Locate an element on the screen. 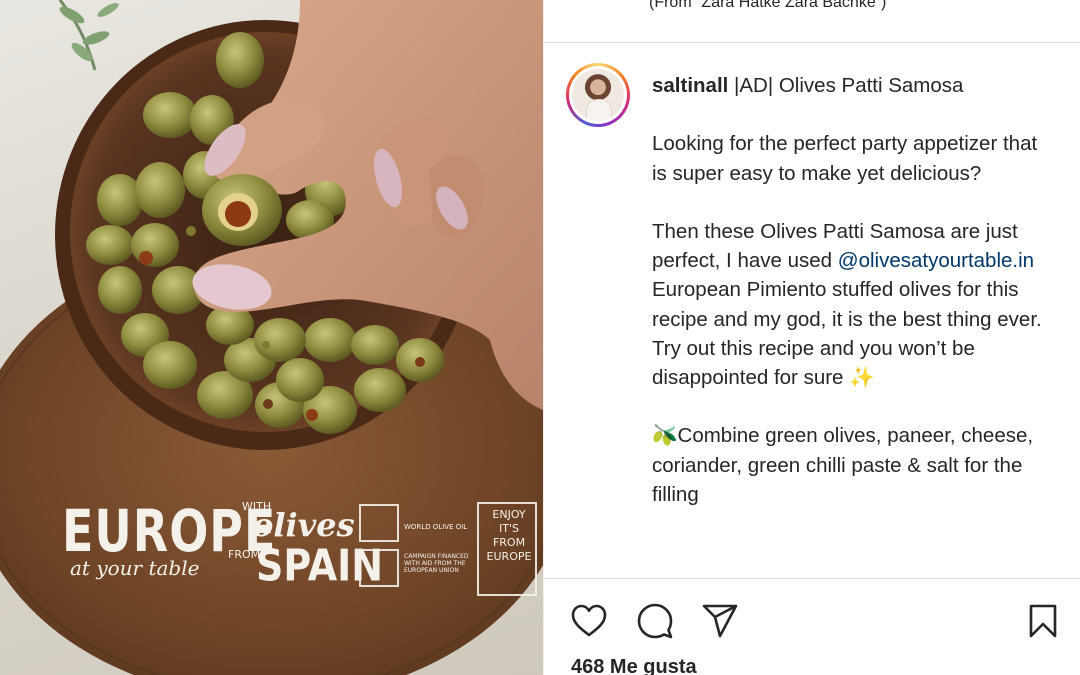 The height and width of the screenshot is (675, 1080). top-divider is located at coordinates (812, 42).